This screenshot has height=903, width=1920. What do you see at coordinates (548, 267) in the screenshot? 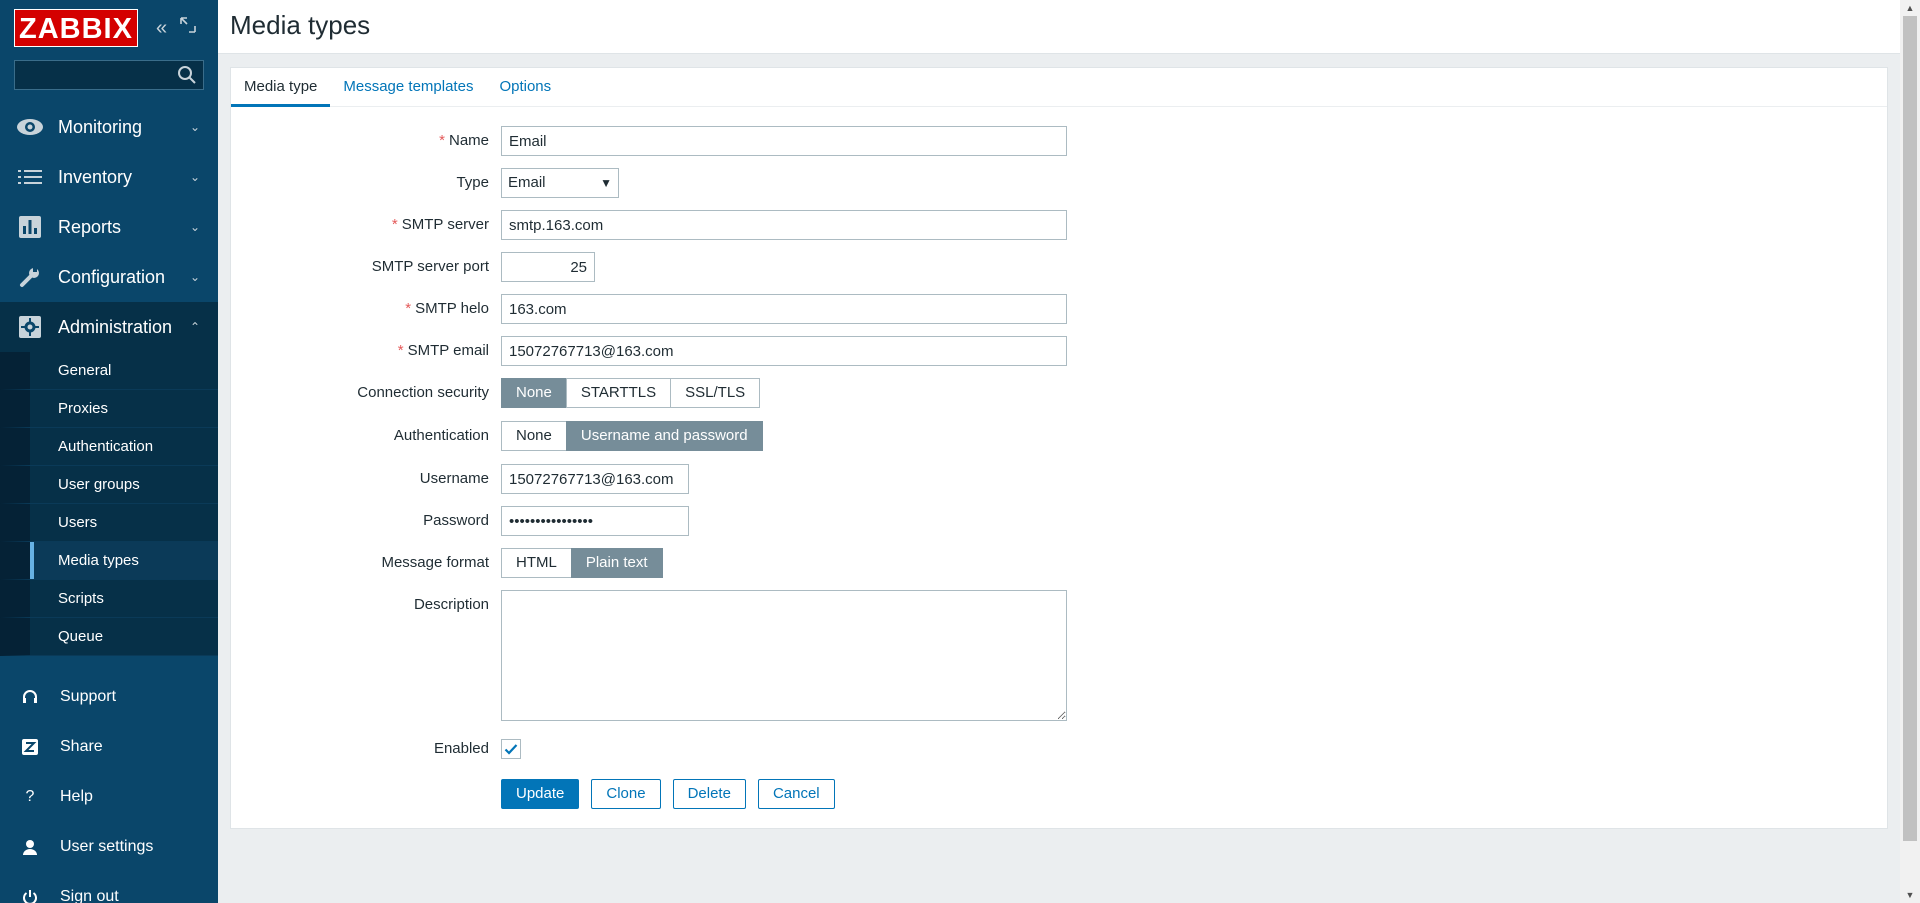
I see `smtp-port-field` at bounding box center [548, 267].